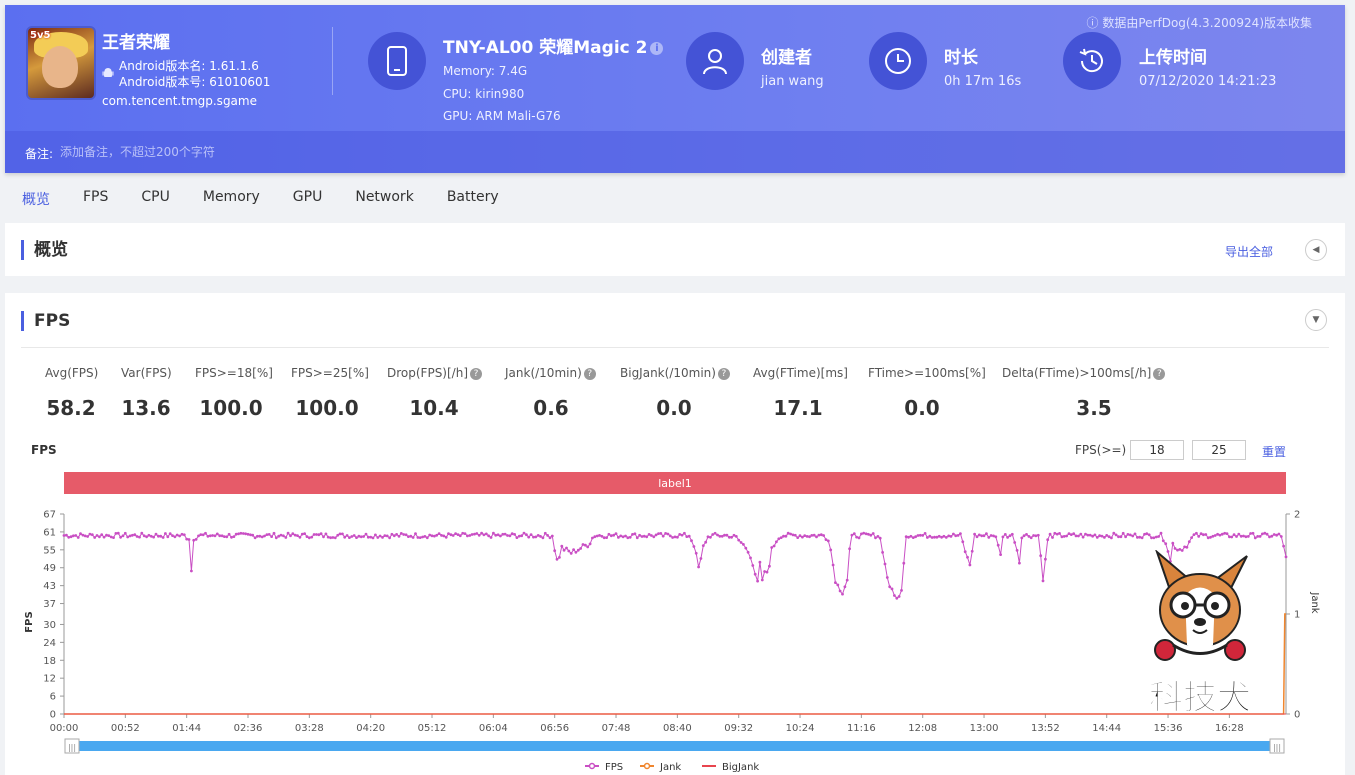  What do you see at coordinates (309, 728) in the screenshot?
I see `x-tick-label: 03:28` at bounding box center [309, 728].